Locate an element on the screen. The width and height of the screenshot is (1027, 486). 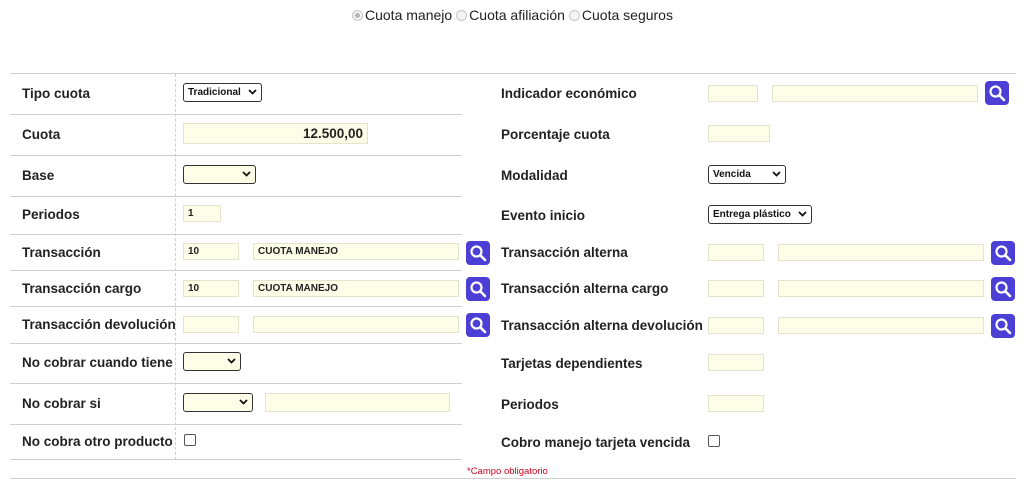
label-periodos: Periodos is located at coordinates (51, 214).